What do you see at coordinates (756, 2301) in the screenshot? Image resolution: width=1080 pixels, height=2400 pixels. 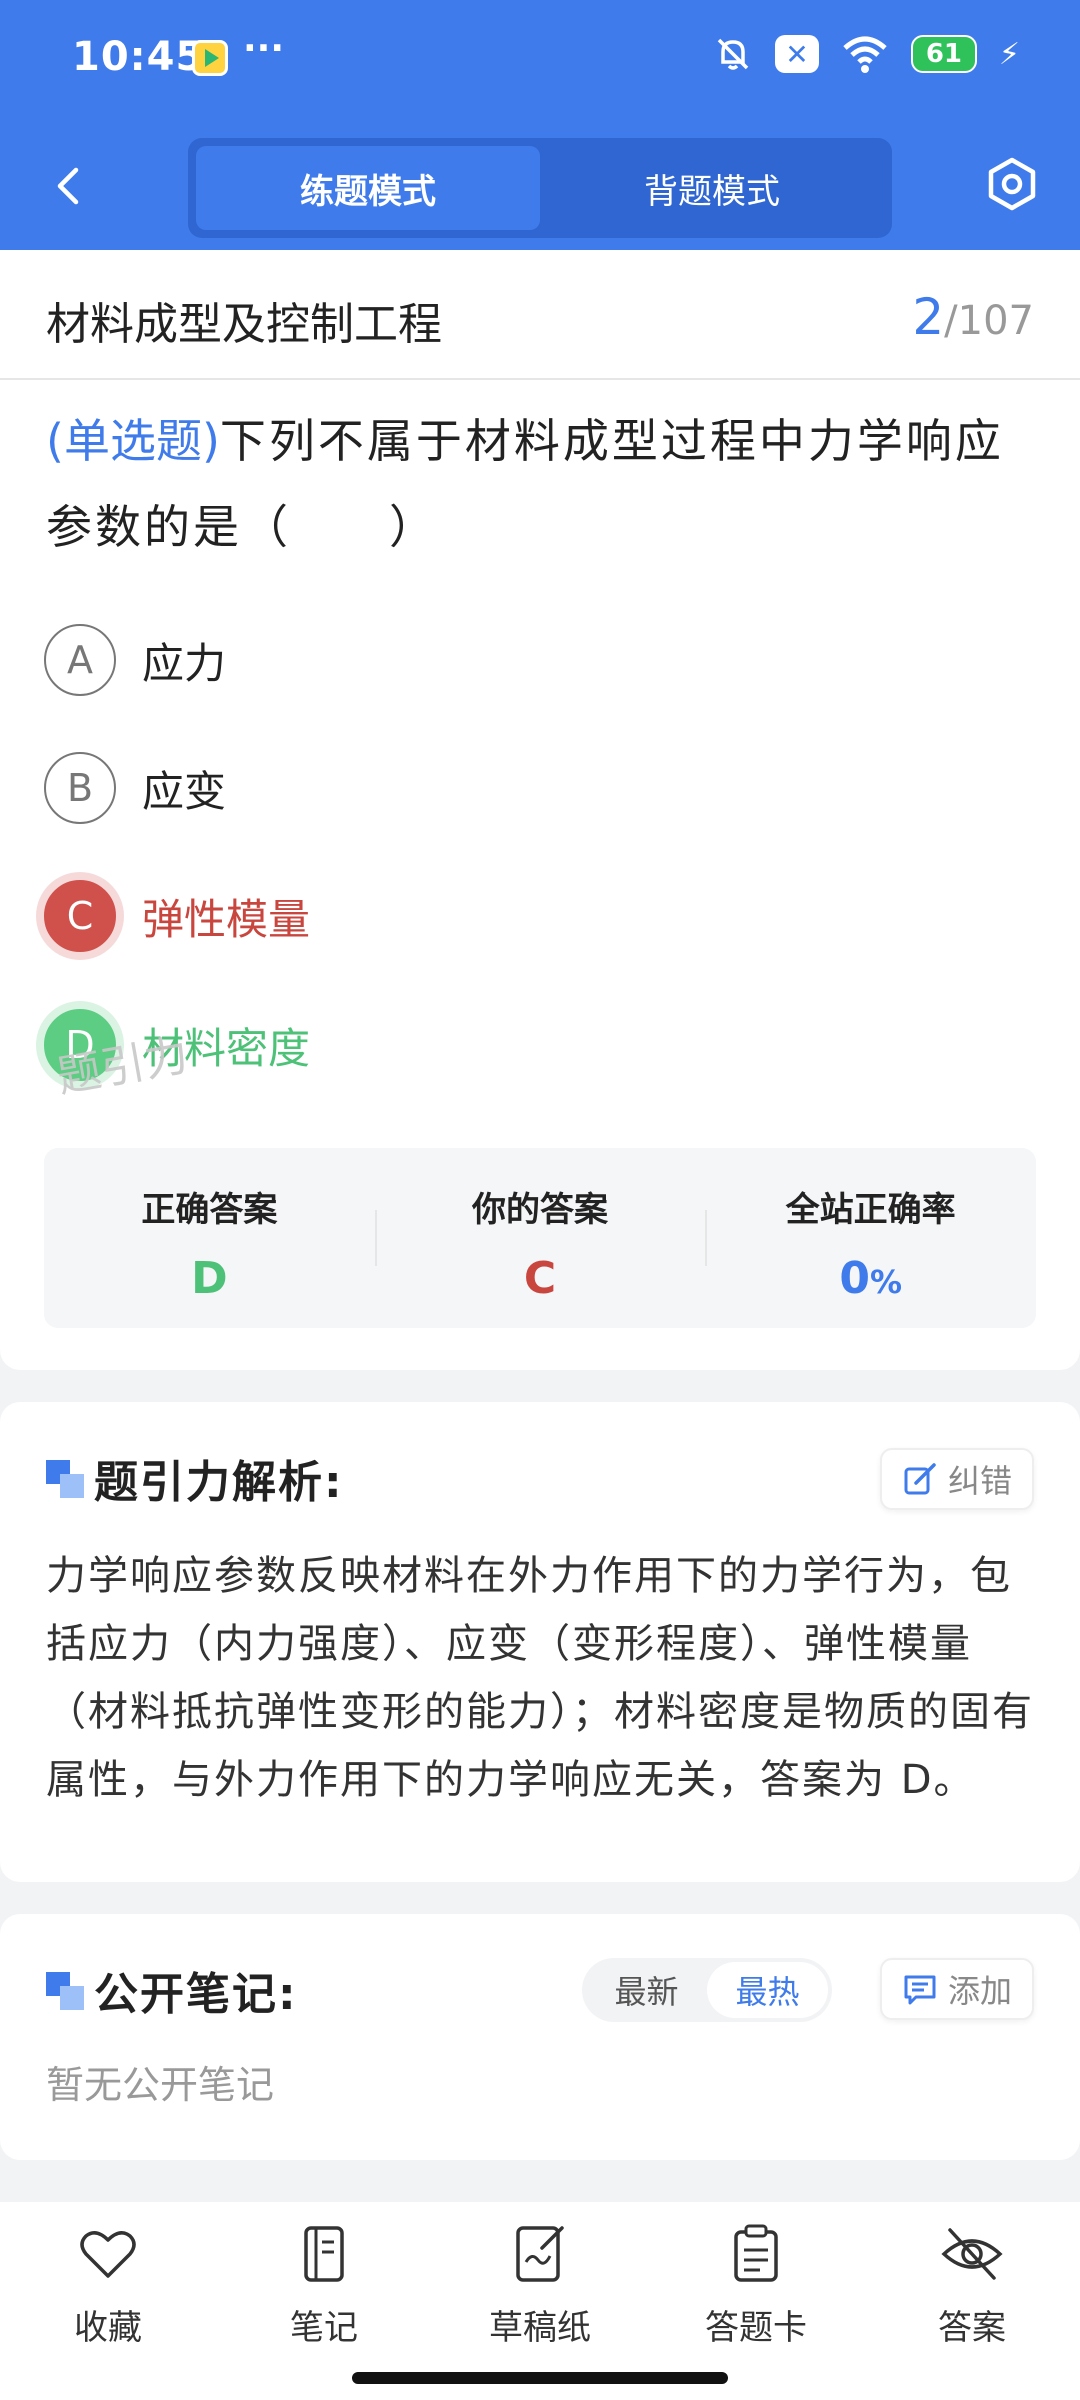 I see `answer-sheet-button: 答题卡` at bounding box center [756, 2301].